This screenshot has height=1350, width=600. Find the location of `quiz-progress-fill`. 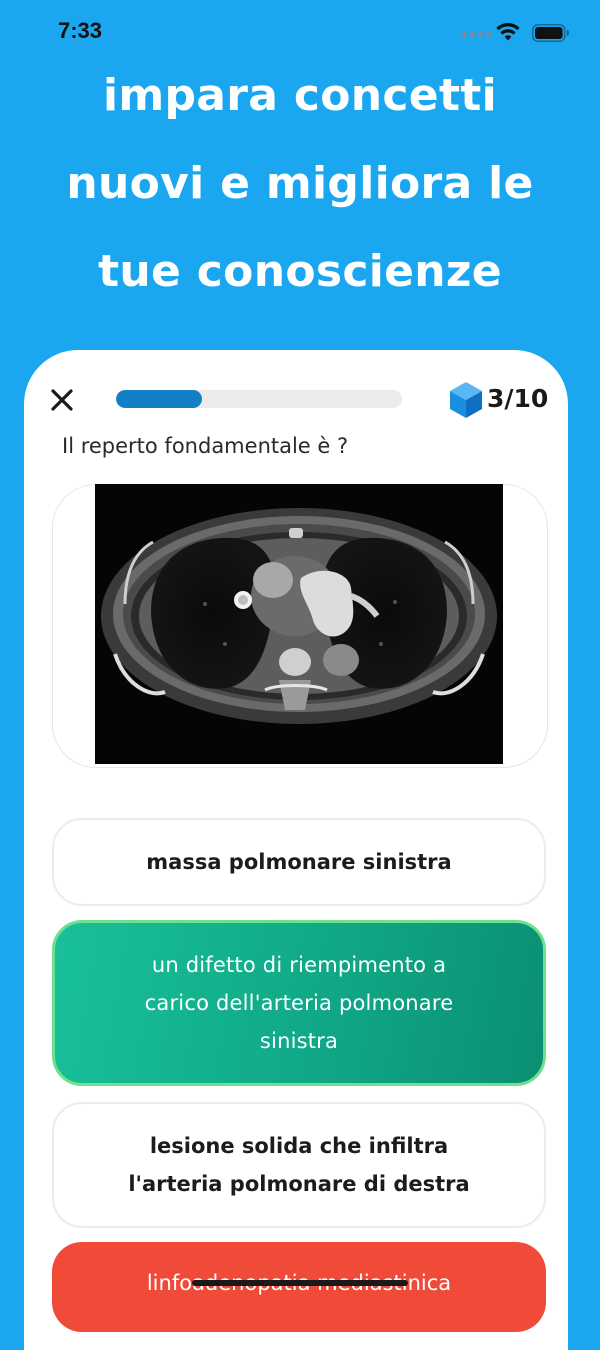

quiz-progress-fill is located at coordinates (159, 399).